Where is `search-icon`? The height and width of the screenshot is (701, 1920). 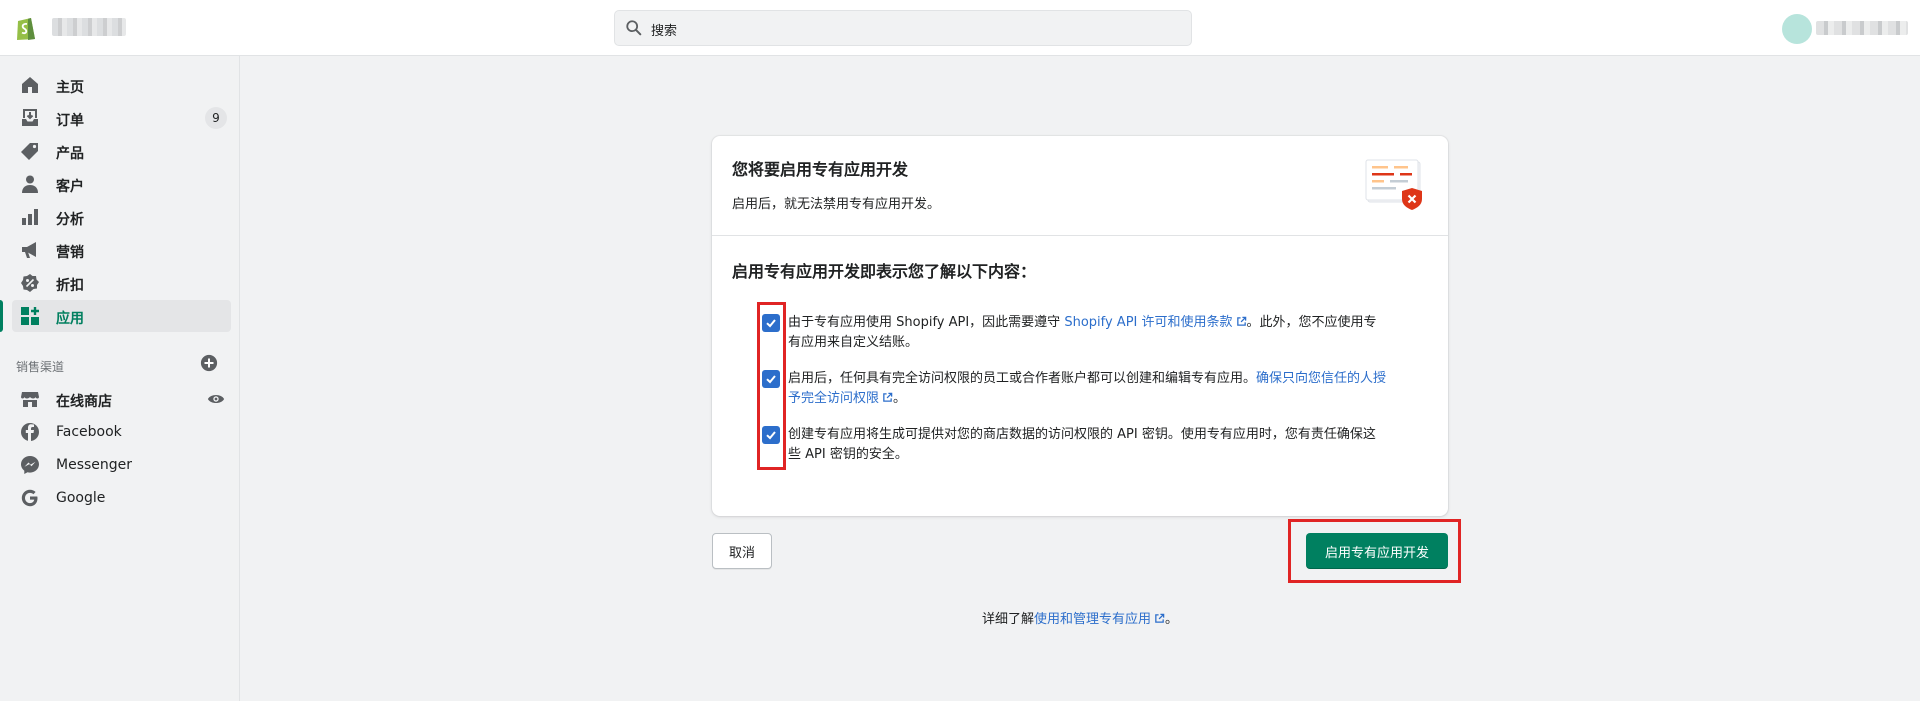 search-icon is located at coordinates (634, 28).